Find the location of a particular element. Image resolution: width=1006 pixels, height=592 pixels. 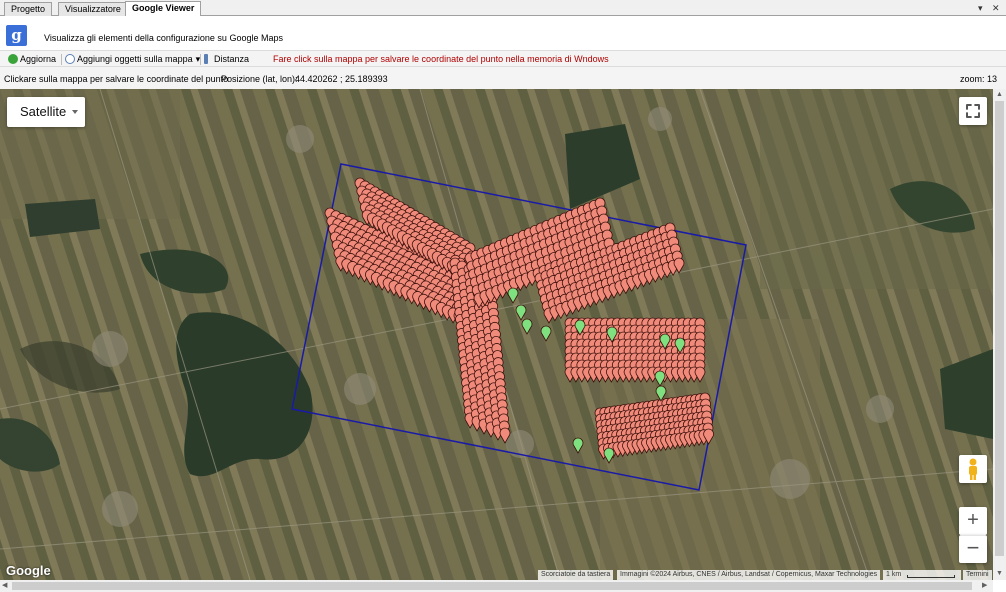

scroll-right-icon: ▶ is located at coordinates (984, 586).